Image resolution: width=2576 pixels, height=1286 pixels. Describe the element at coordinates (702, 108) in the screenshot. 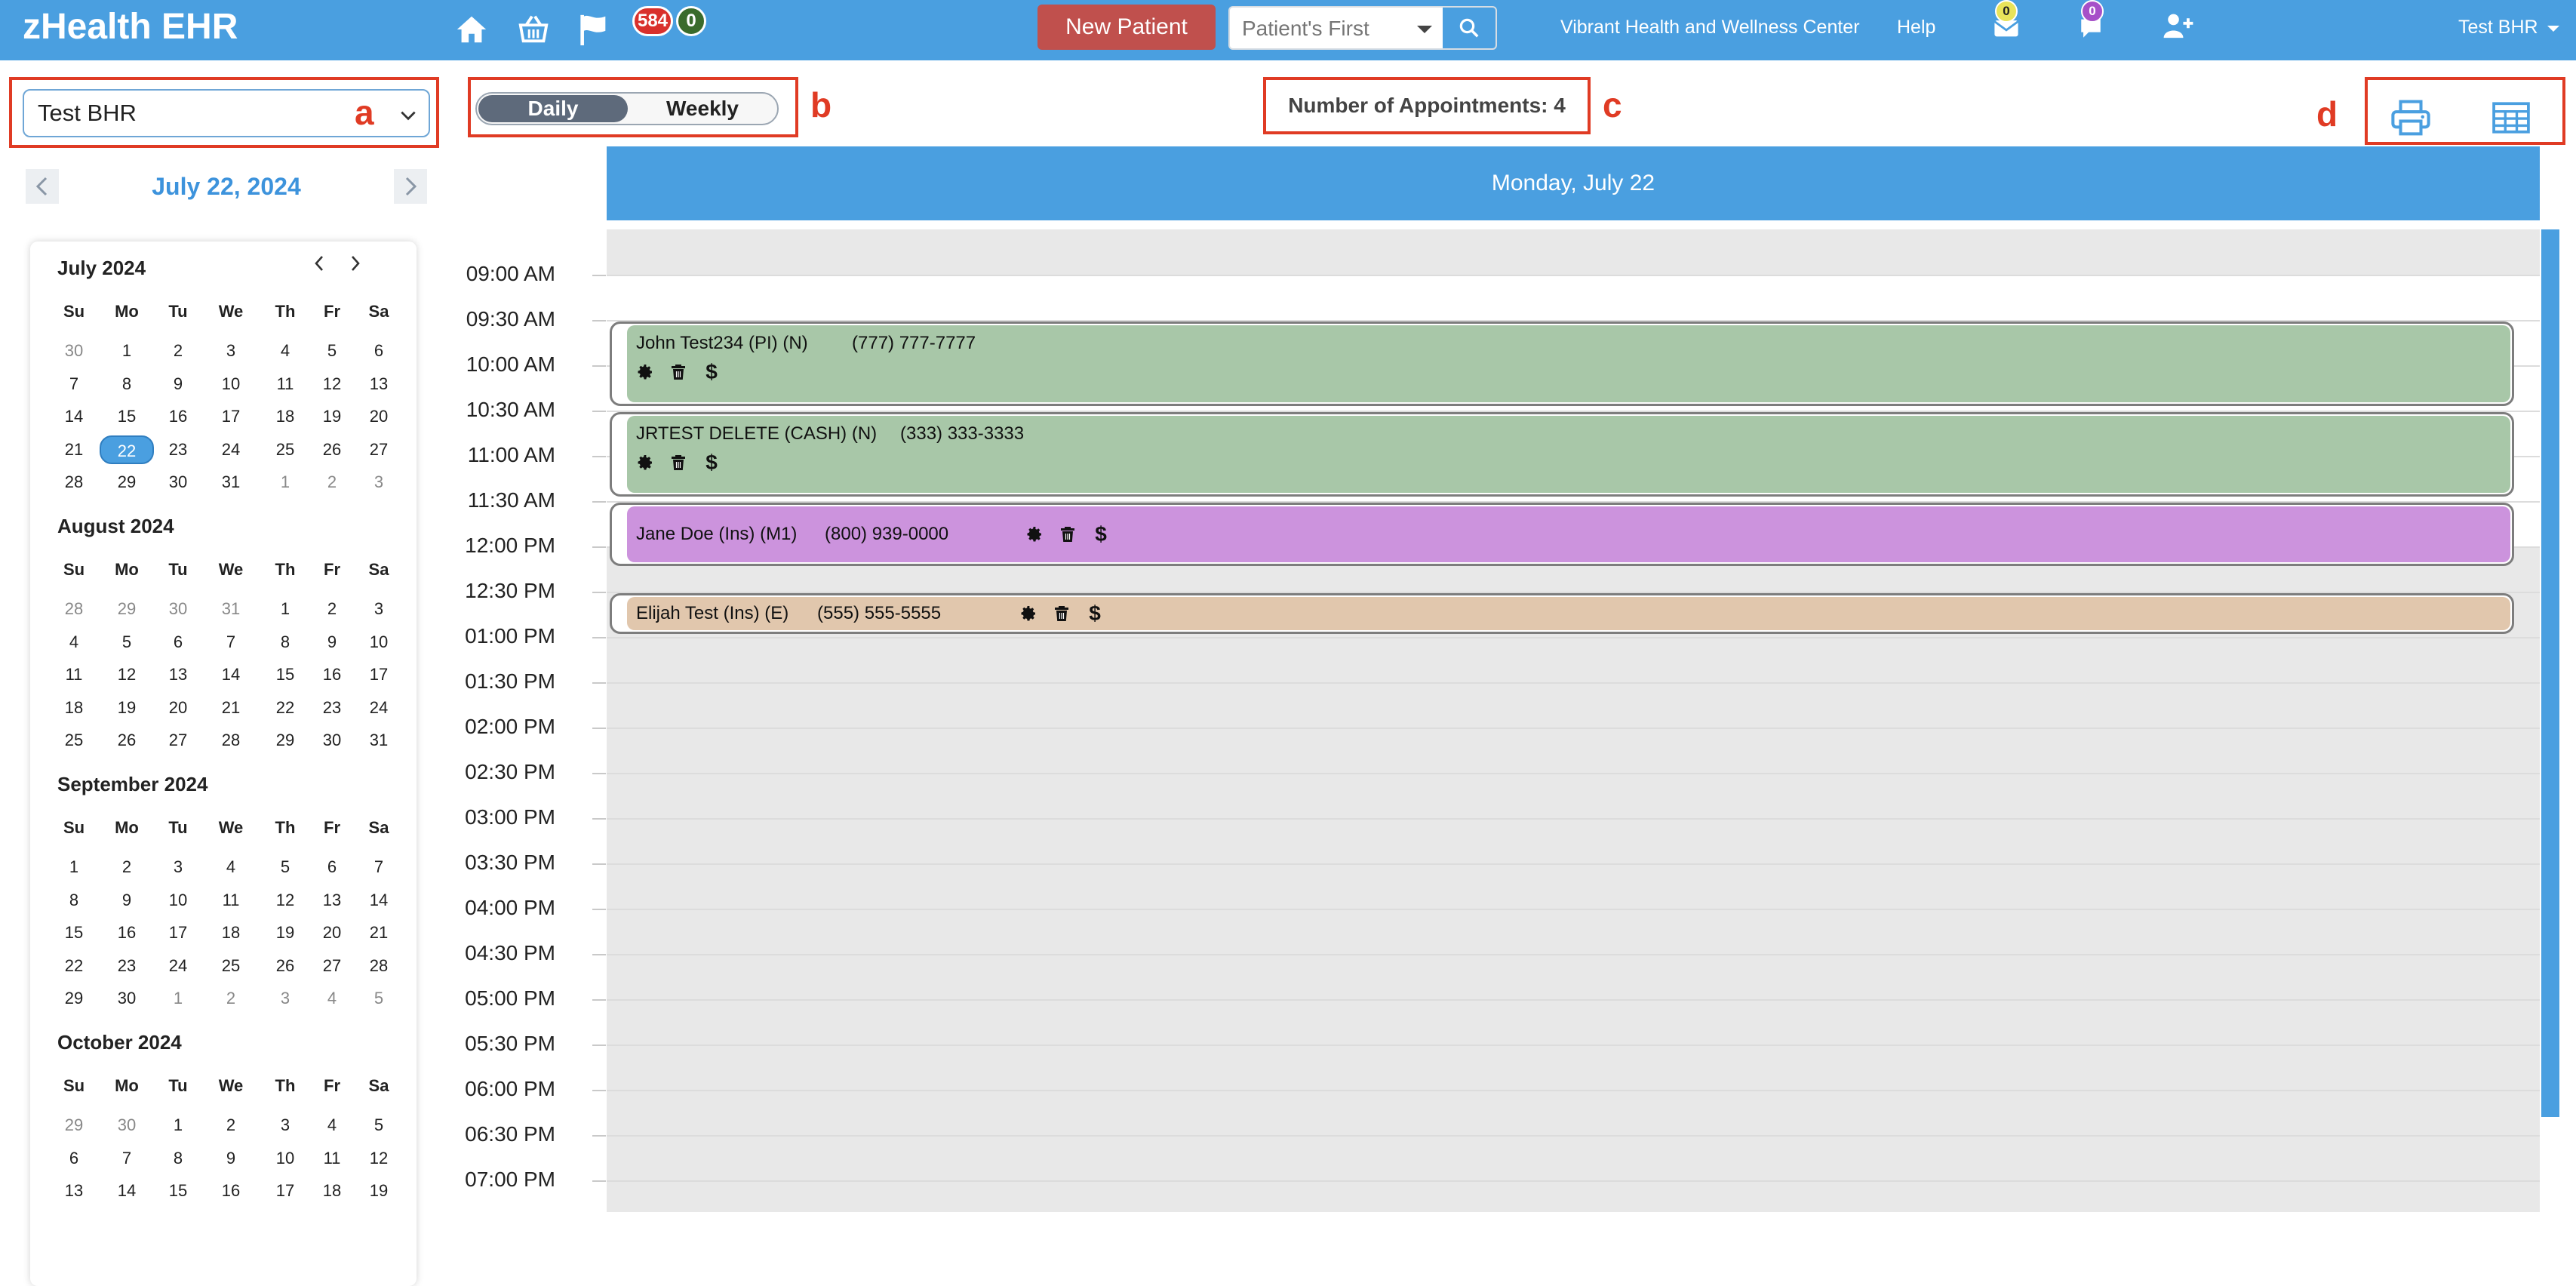

I see `view-weekly-button: Weekly` at that location.